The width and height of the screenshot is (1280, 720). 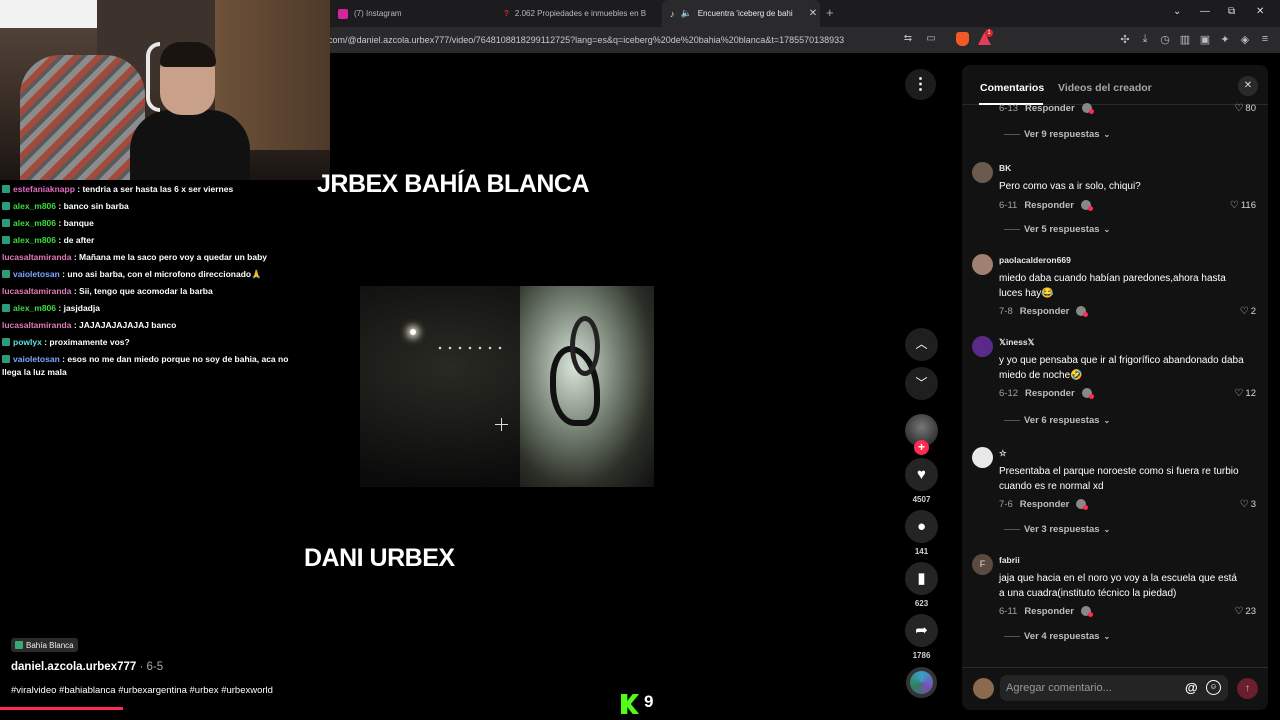 I want to click on comment-meta: 6-13 Responder, so click(x=1046, y=108).